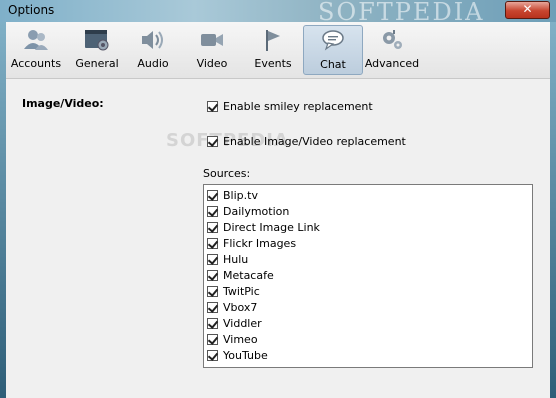  What do you see at coordinates (212, 106) in the screenshot?
I see `smiley-checkbox-box` at bounding box center [212, 106].